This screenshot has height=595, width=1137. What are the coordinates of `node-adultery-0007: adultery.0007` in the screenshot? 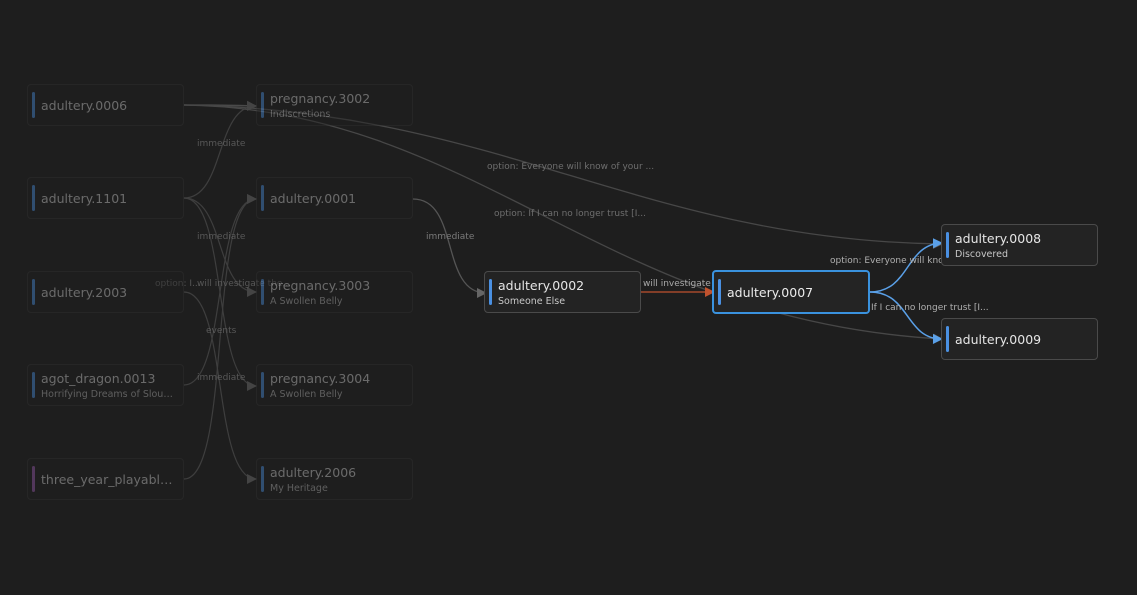 It's located at (791, 292).